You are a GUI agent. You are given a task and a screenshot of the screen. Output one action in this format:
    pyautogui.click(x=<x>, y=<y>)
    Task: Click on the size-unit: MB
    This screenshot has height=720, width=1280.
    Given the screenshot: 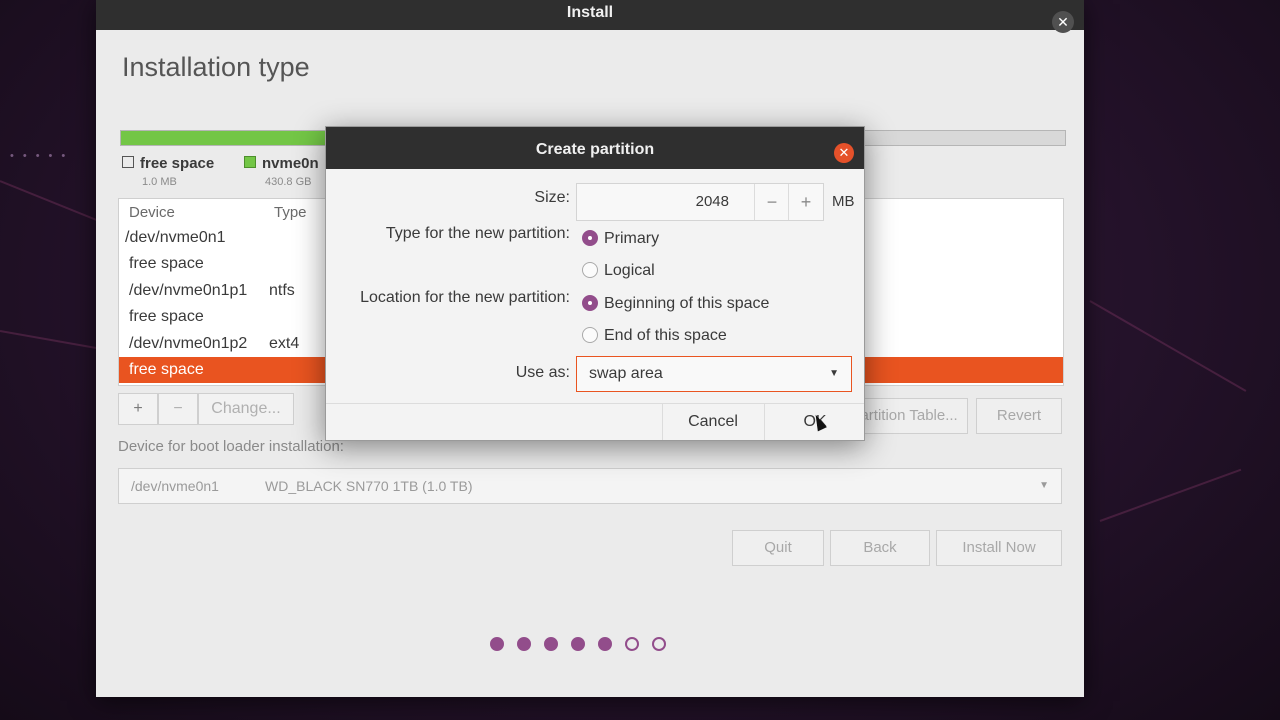 What is the action you would take?
    pyautogui.click(x=843, y=201)
    